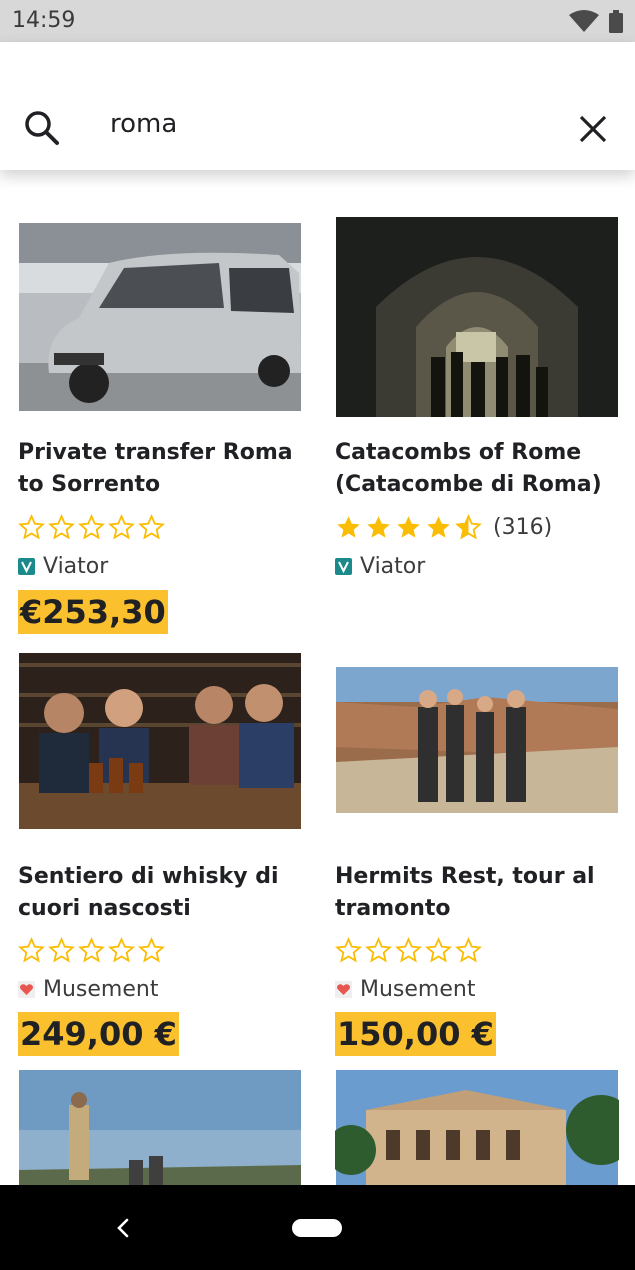 This screenshot has width=635, height=1270. Describe the element at coordinates (160, 469) in the screenshot. I see `result-title: Private transfer Roma to Sorrento` at that location.